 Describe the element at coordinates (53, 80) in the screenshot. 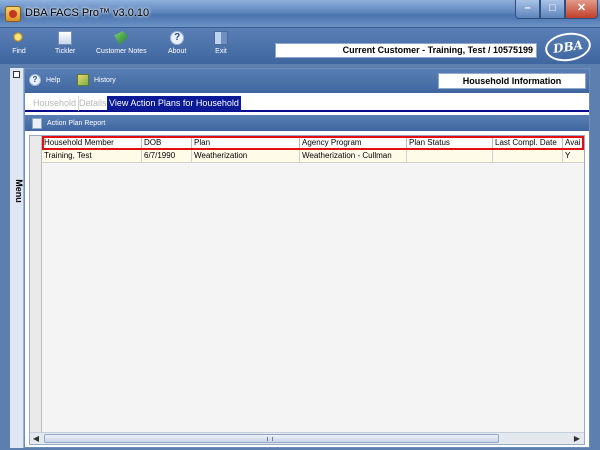

I see `help-label: Help` at that location.